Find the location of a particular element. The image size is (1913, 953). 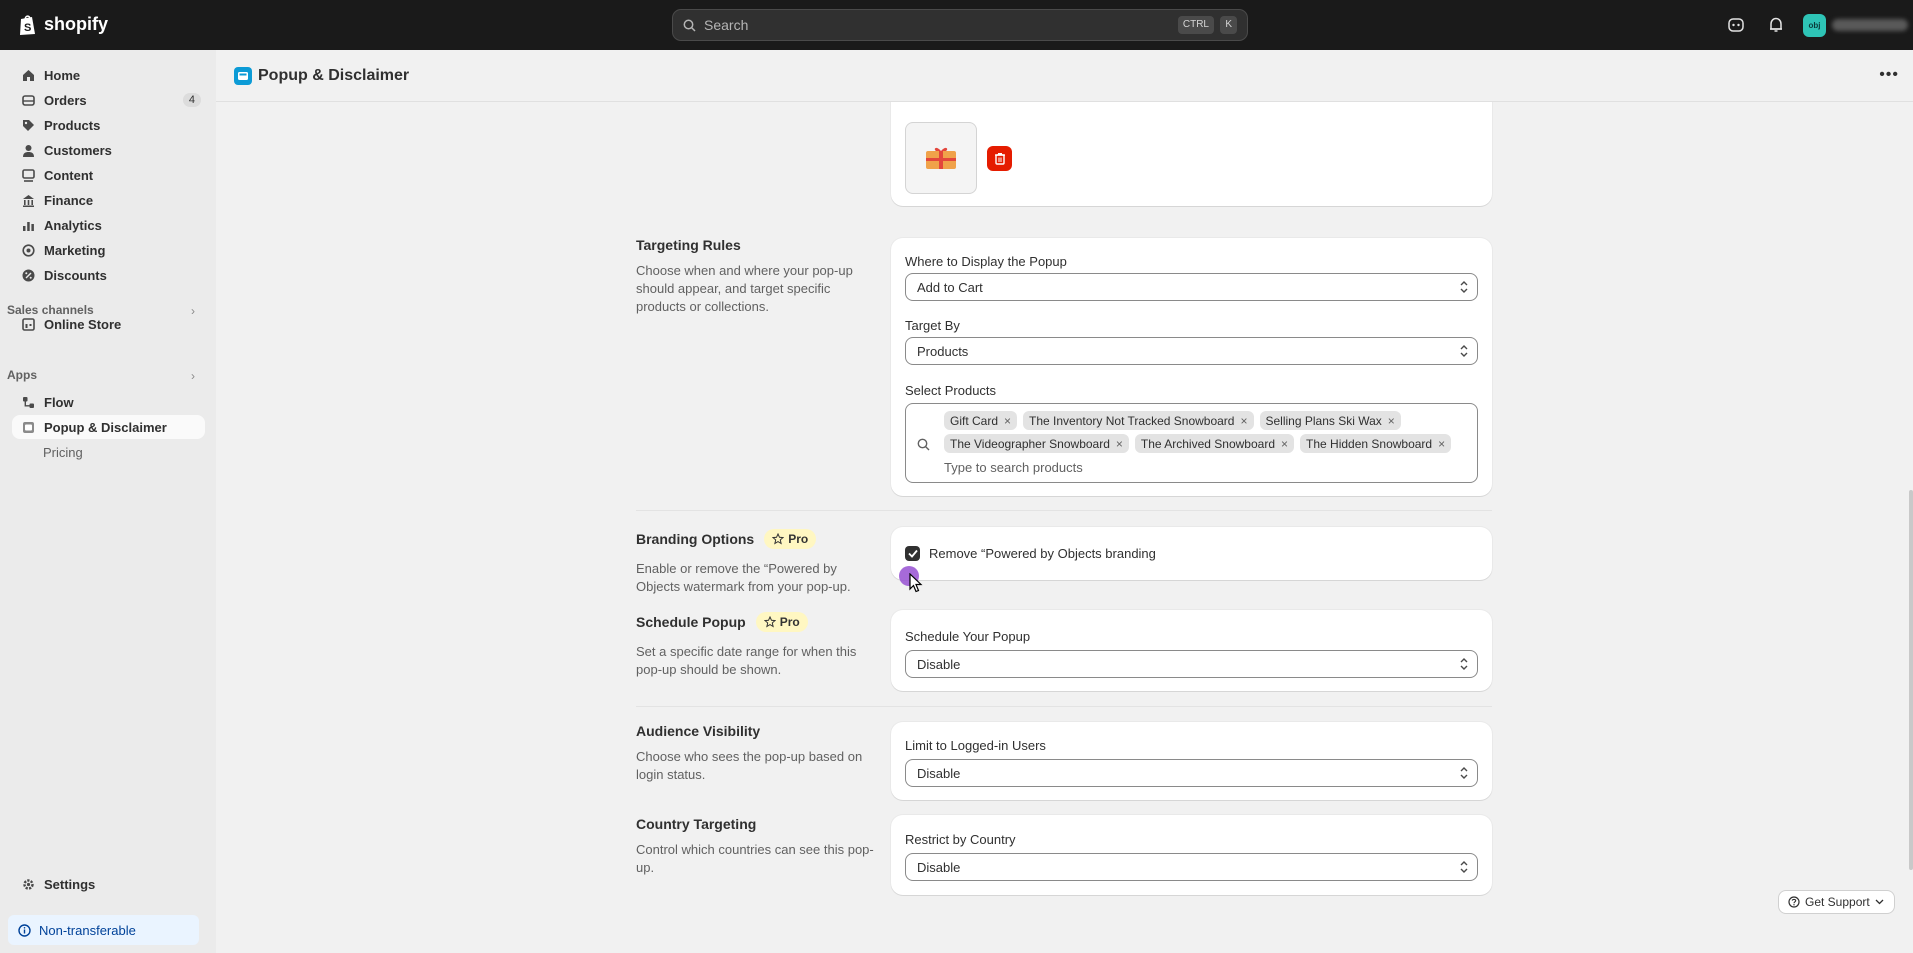

sidebar-item-popup-disclaimer: Popup & Disclaimer is located at coordinates (108, 427).